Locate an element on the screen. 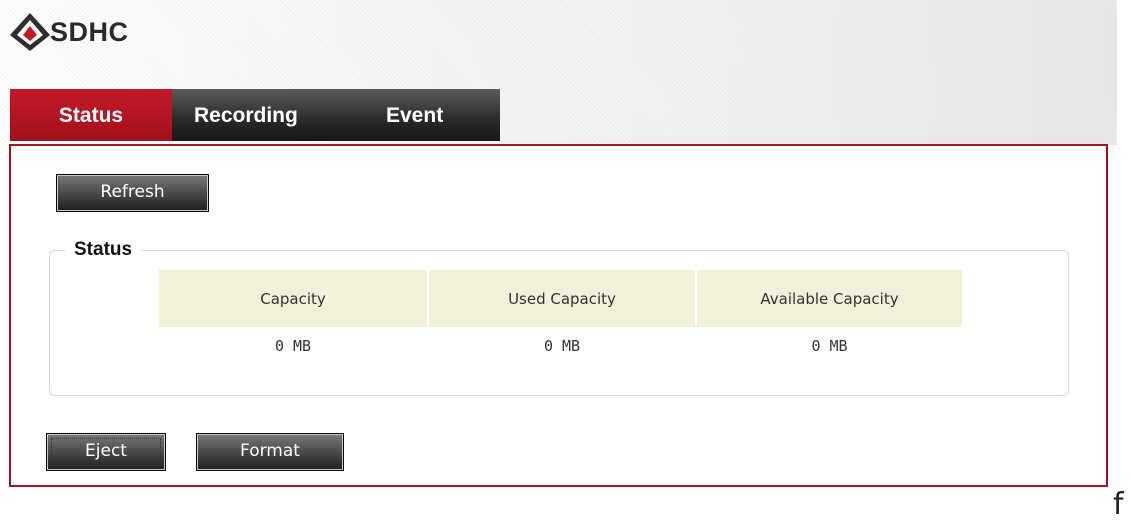  app-logo: SDHC is located at coordinates (67, 32).